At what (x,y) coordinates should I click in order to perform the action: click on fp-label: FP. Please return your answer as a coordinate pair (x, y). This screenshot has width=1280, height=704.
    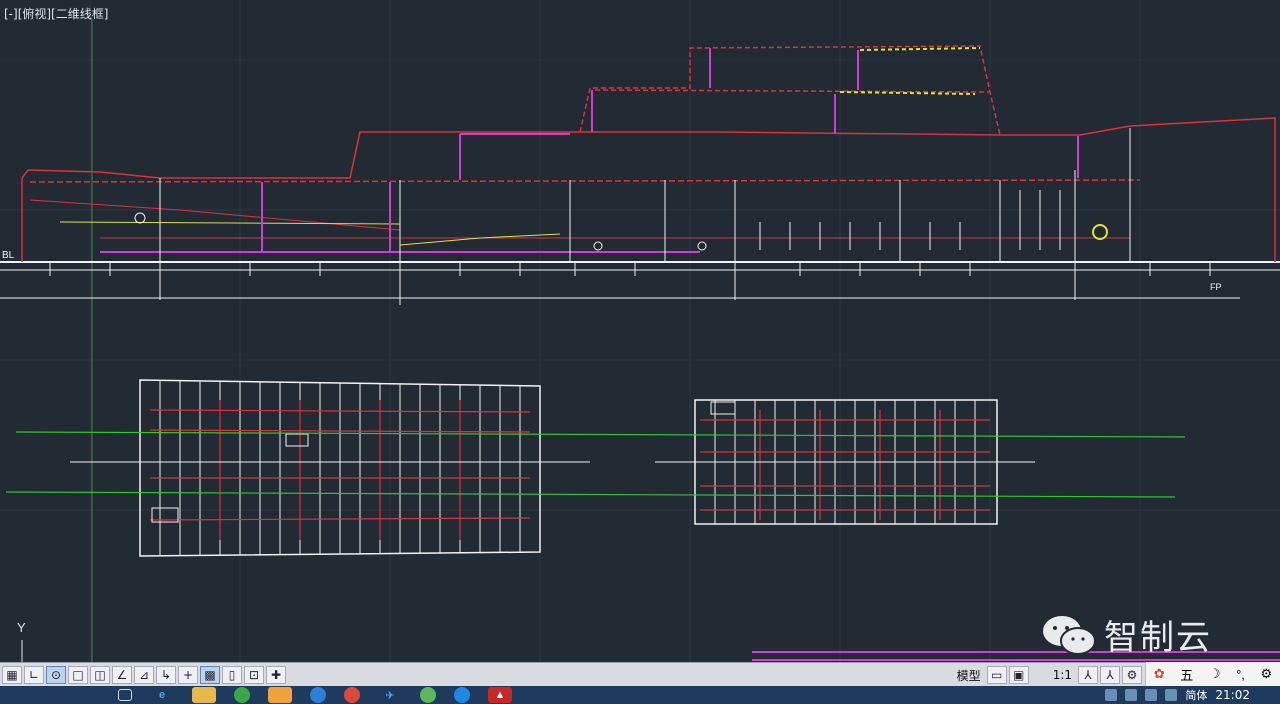
    Looking at the image, I should click on (1216, 287).